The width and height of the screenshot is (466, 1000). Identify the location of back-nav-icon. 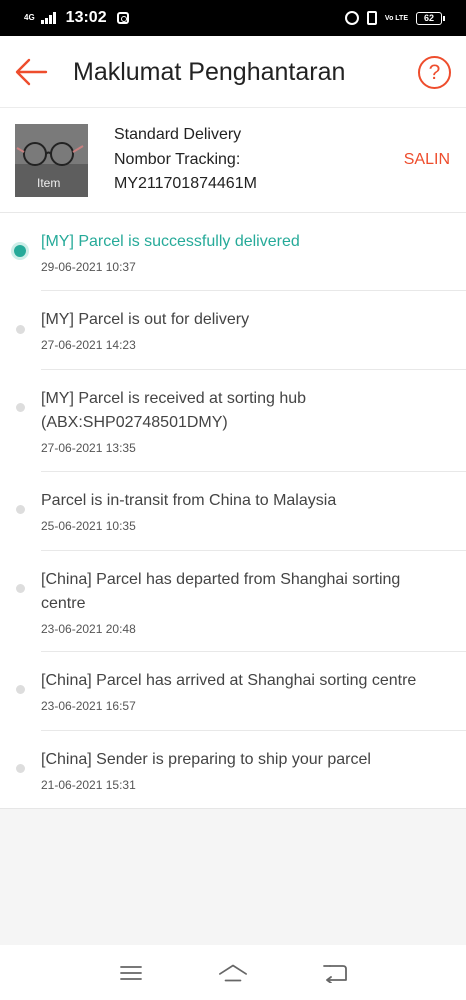
(335, 973).